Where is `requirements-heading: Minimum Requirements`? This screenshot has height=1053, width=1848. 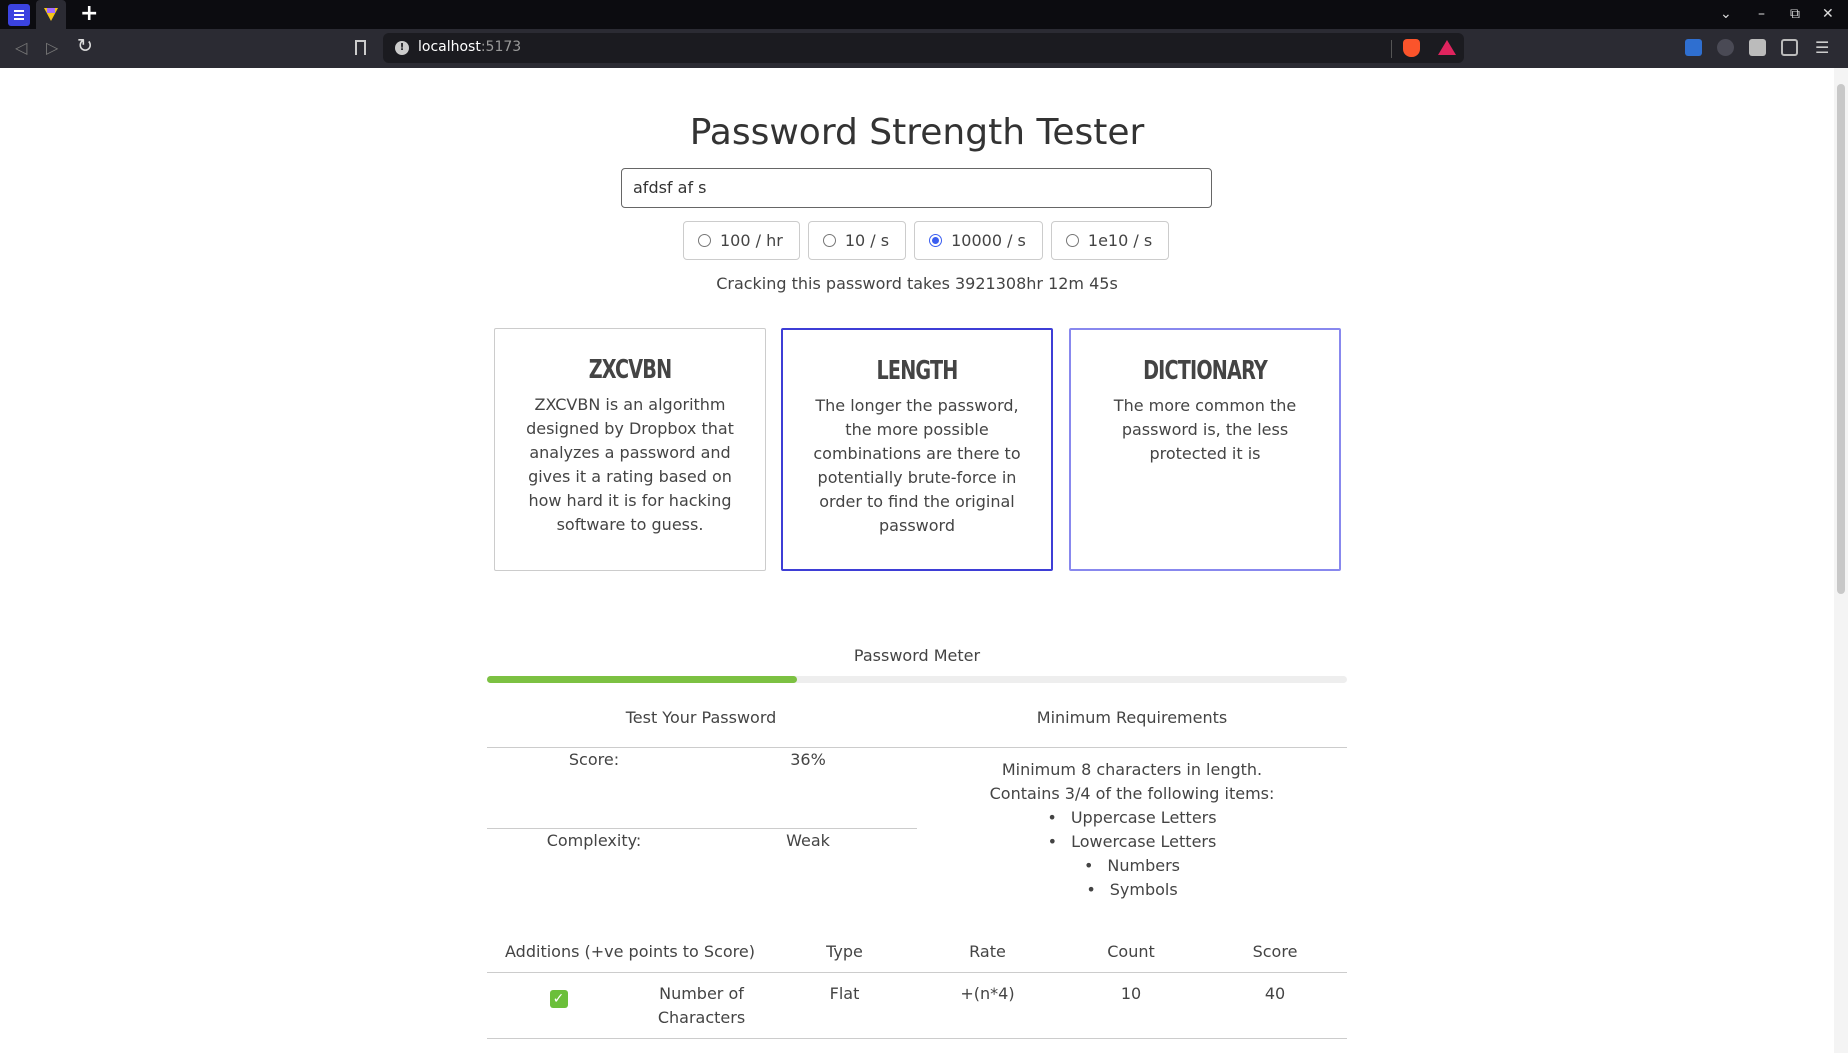 requirements-heading: Minimum Requirements is located at coordinates (1132, 717).